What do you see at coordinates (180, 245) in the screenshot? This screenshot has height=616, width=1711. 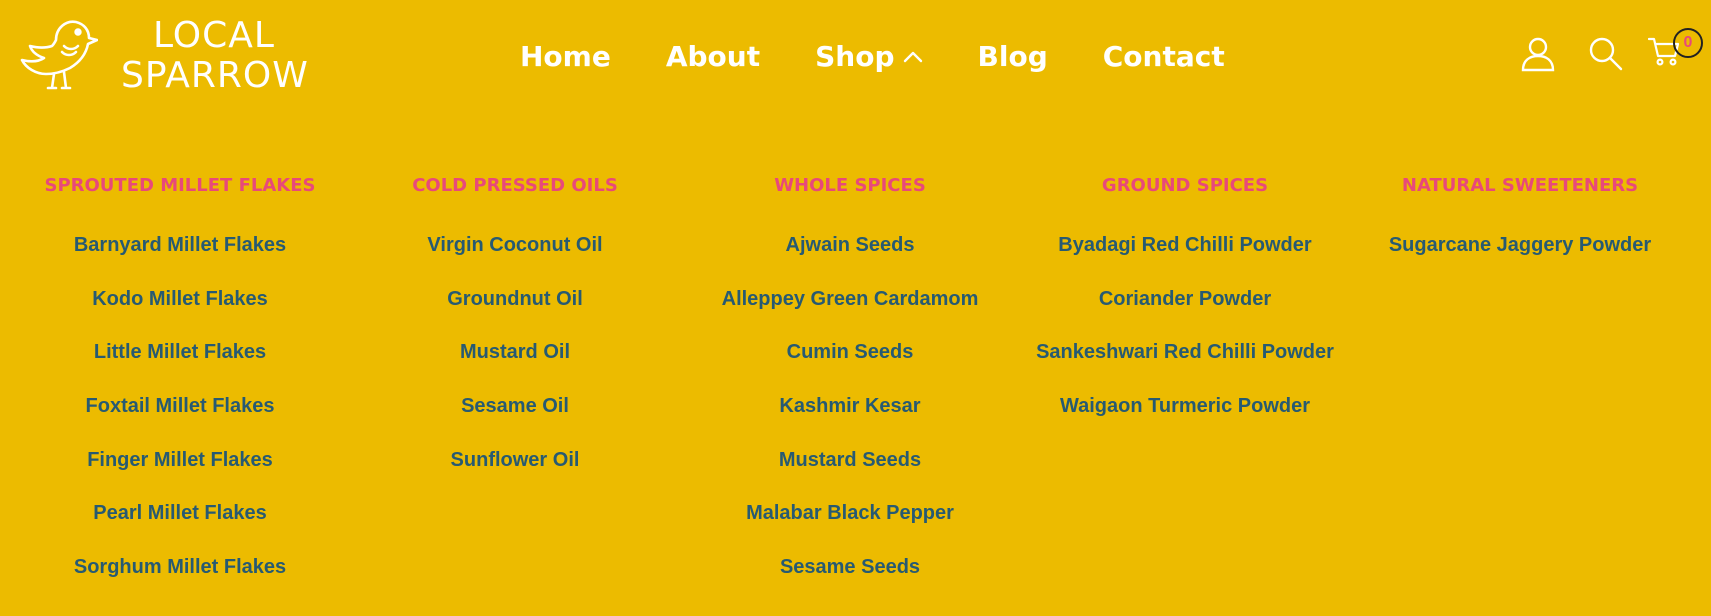 I see `menu-link: Barnyard Millet Flakes` at bounding box center [180, 245].